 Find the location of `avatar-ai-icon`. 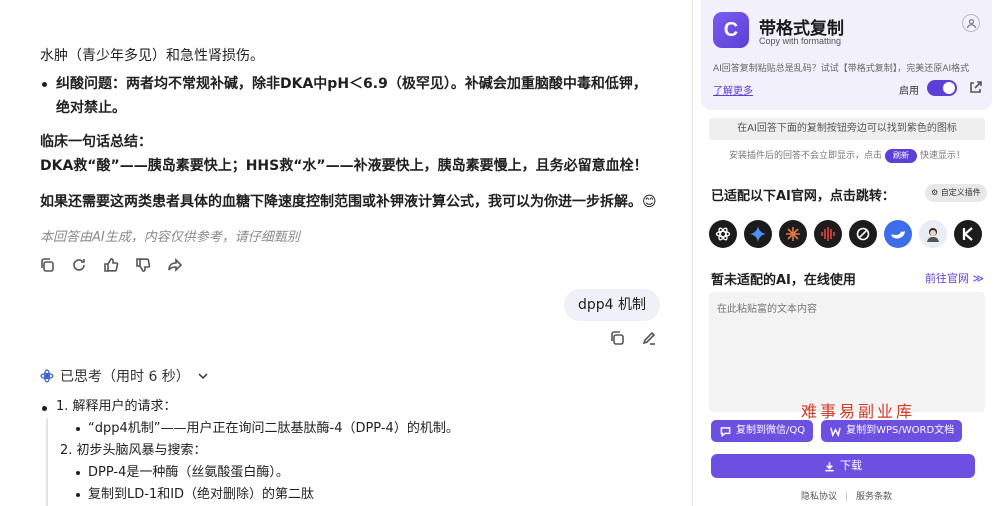

avatar-ai-icon is located at coordinates (933, 235).